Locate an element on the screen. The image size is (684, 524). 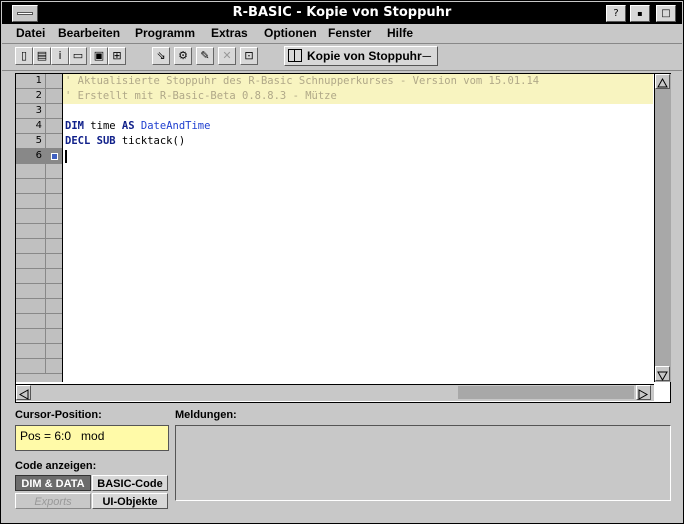
line-number: 1 is located at coordinates (31, 81).